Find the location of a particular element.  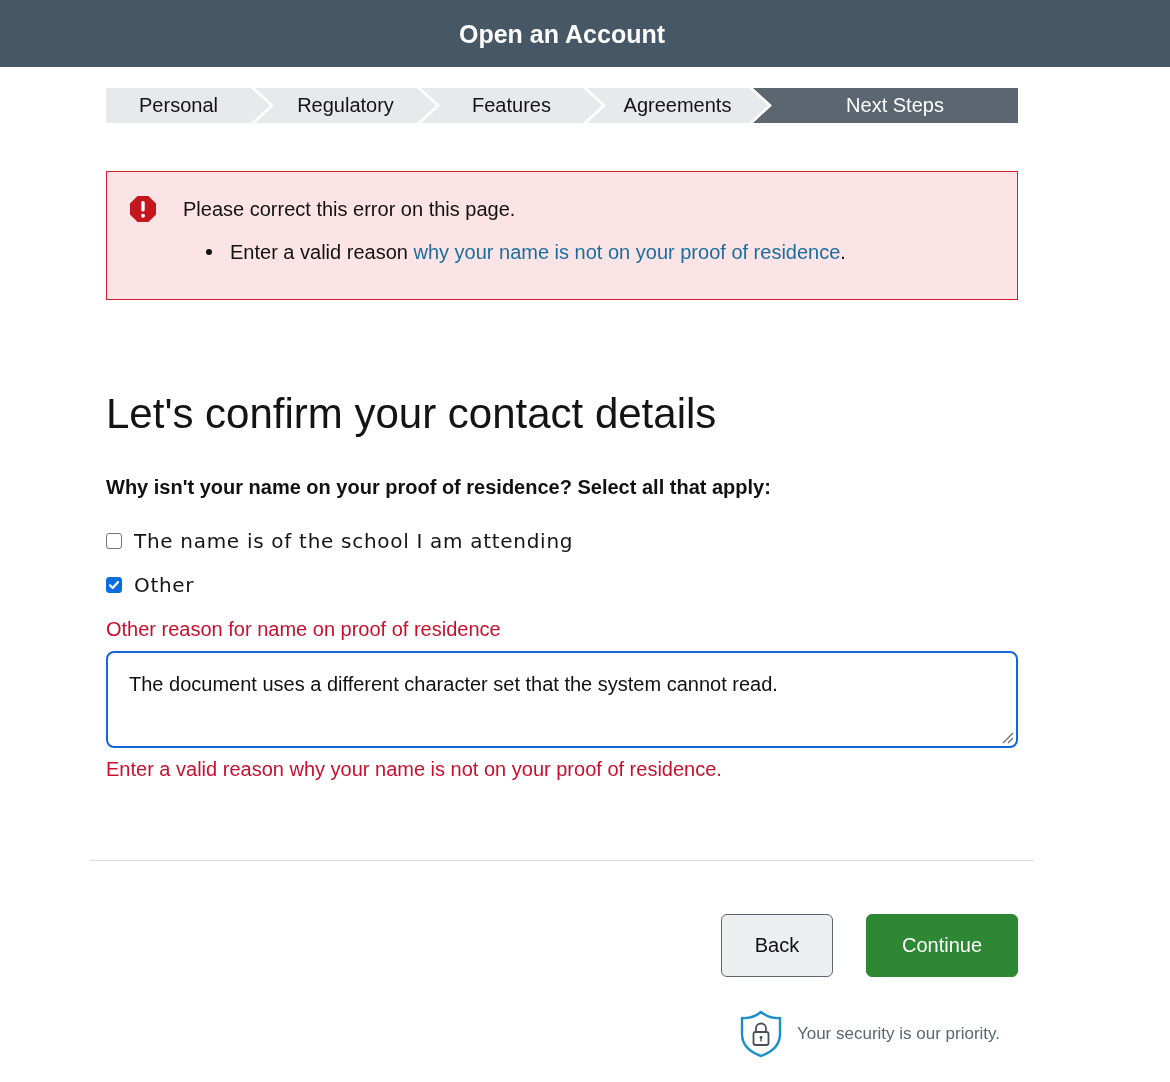

error-summary-message: Please correct this error on this page. is located at coordinates (349, 209).